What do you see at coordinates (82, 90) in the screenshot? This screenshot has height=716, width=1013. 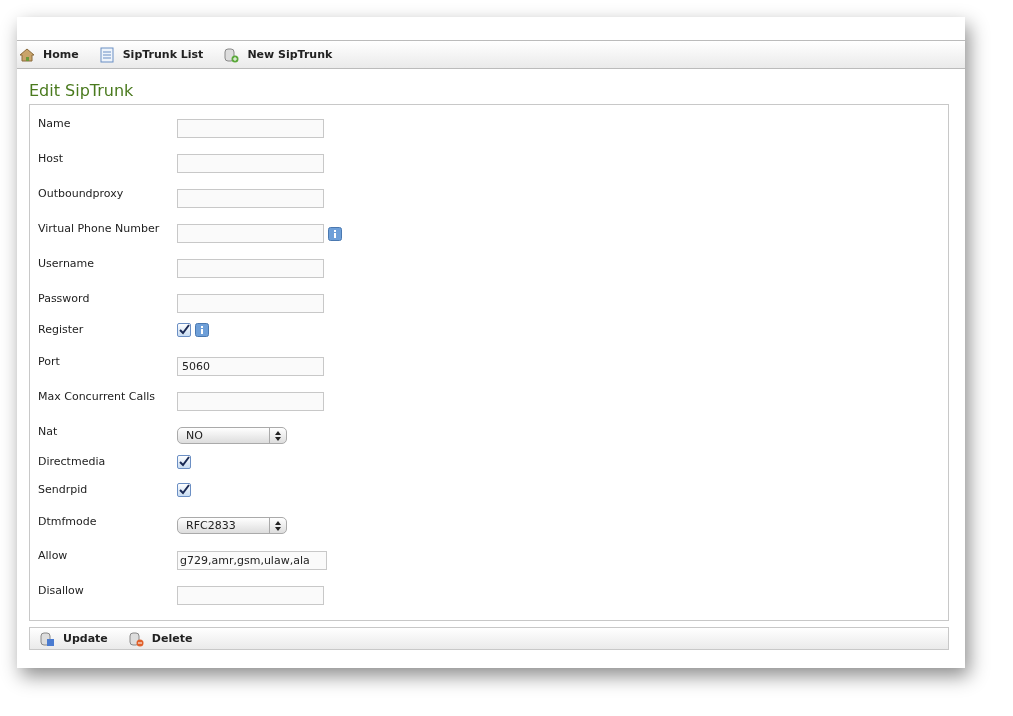 I see `page-title: Edit SipTrunk` at bounding box center [82, 90].